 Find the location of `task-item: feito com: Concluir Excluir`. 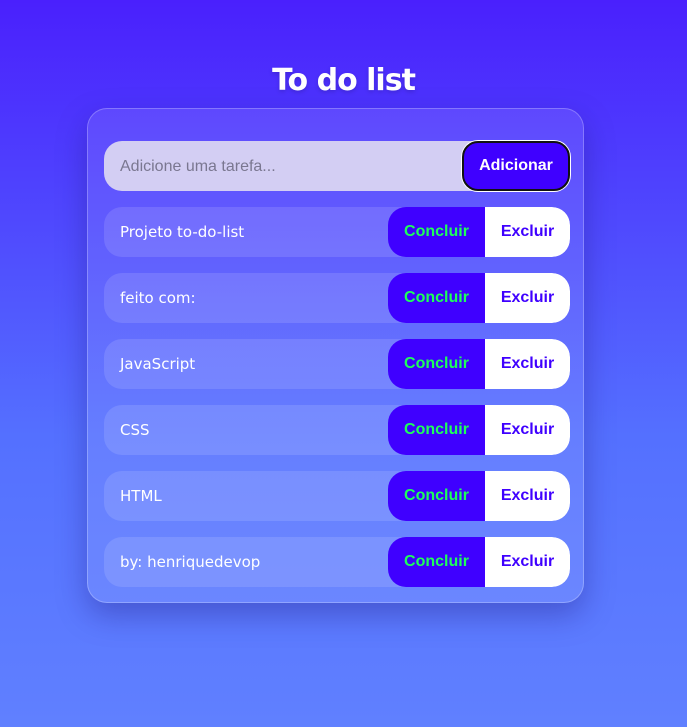

task-item: feito com: Concluir Excluir is located at coordinates (337, 298).